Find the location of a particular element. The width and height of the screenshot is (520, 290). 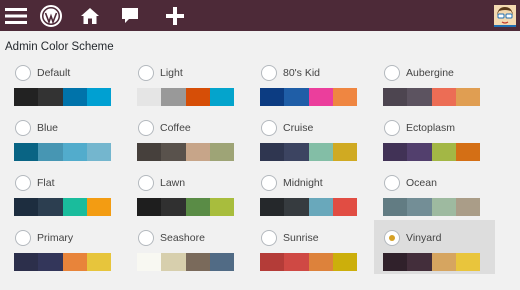

color-scheme-option: Blue is located at coordinates (73, 145).